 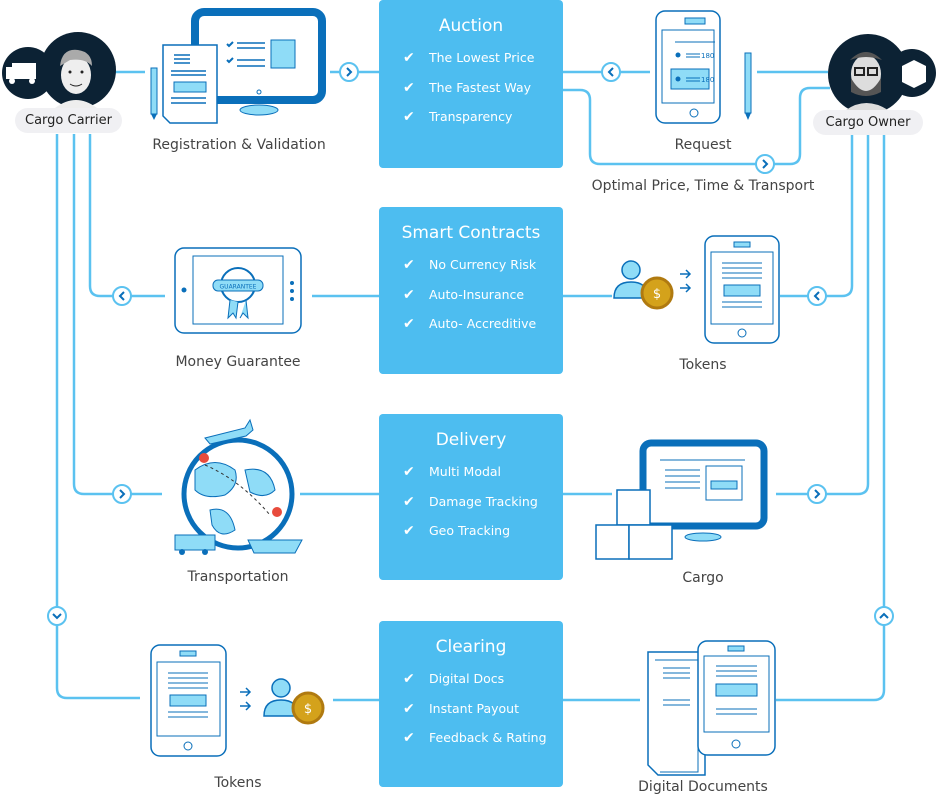 What do you see at coordinates (703, 145) in the screenshot?
I see `request-label: Request` at bounding box center [703, 145].